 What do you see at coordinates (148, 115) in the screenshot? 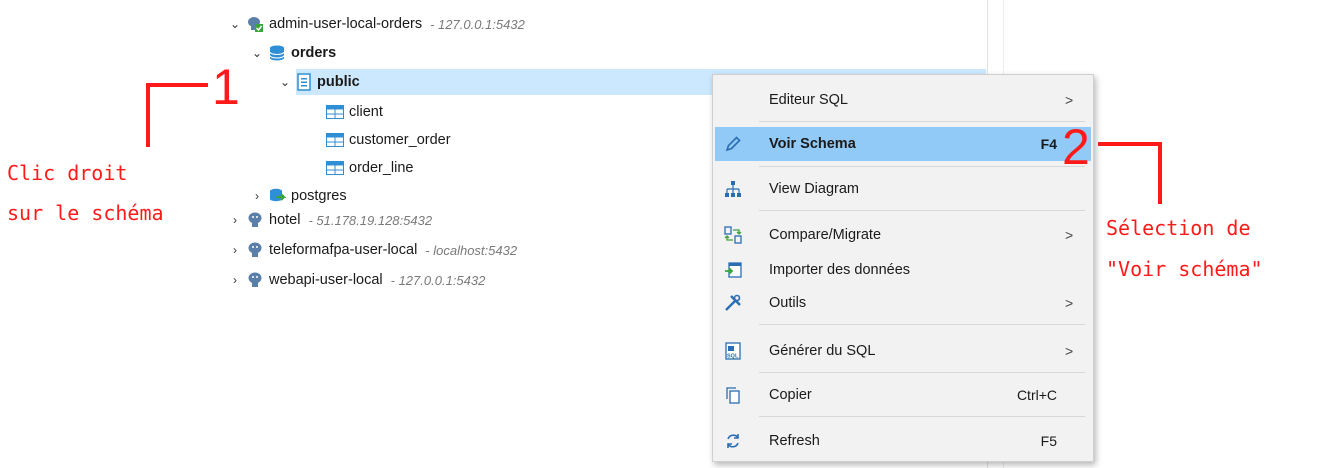
I see `annotation-step-1-line-v` at bounding box center [148, 115].